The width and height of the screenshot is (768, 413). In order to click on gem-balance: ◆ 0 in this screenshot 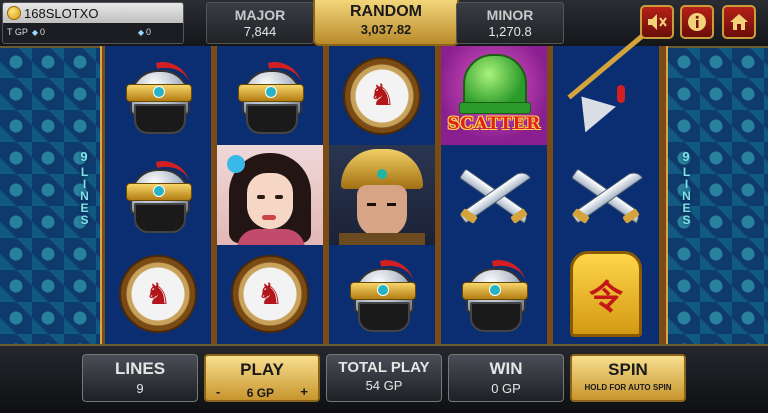, I will do `click(142, 32)`.